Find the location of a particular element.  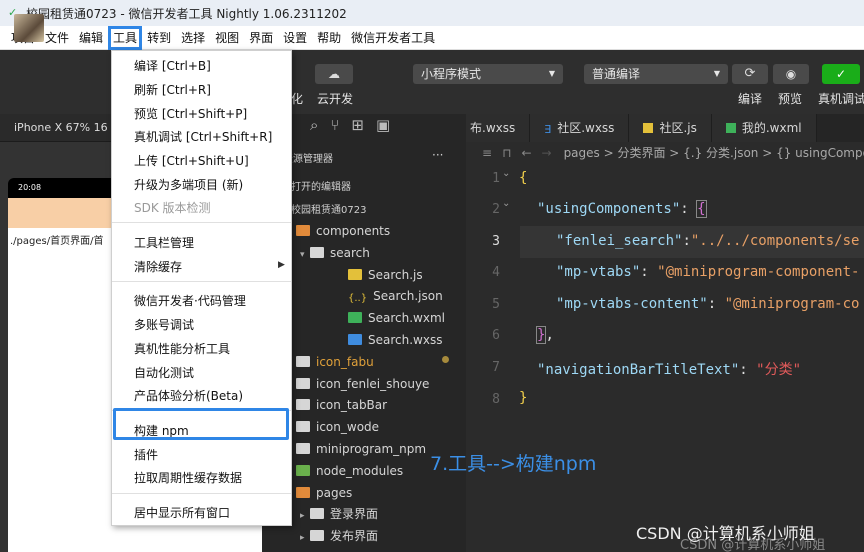

menu-item-plugins: 插件 is located at coordinates (146, 454).